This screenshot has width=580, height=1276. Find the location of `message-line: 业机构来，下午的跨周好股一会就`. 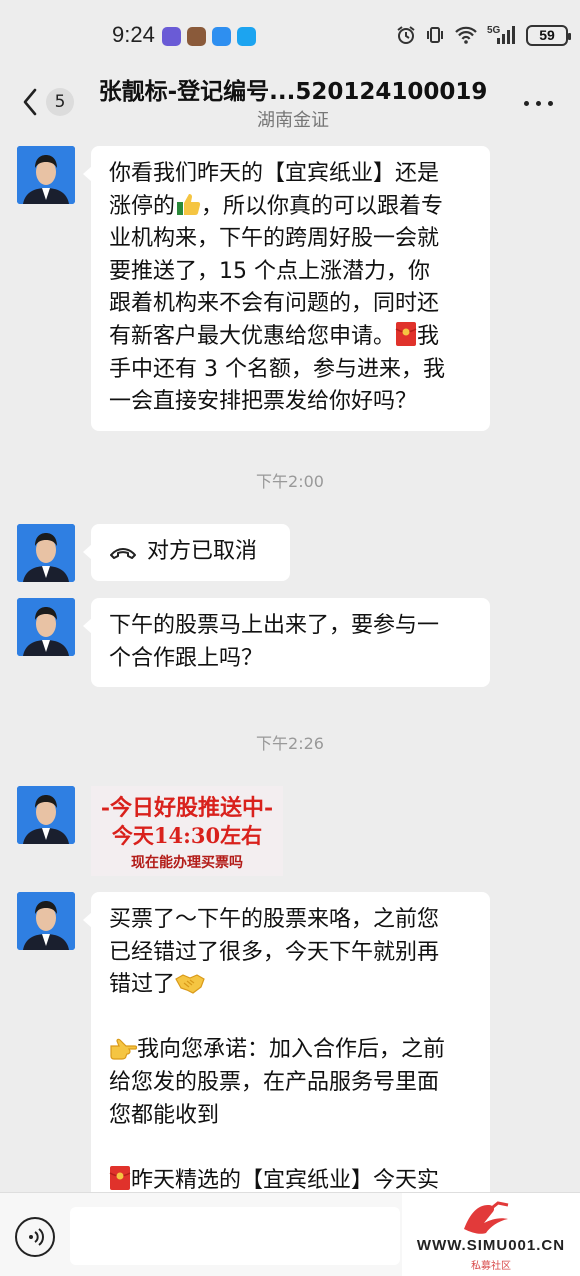

message-line: 业机构来，下午的跨周好股一会就 is located at coordinates (274, 239).